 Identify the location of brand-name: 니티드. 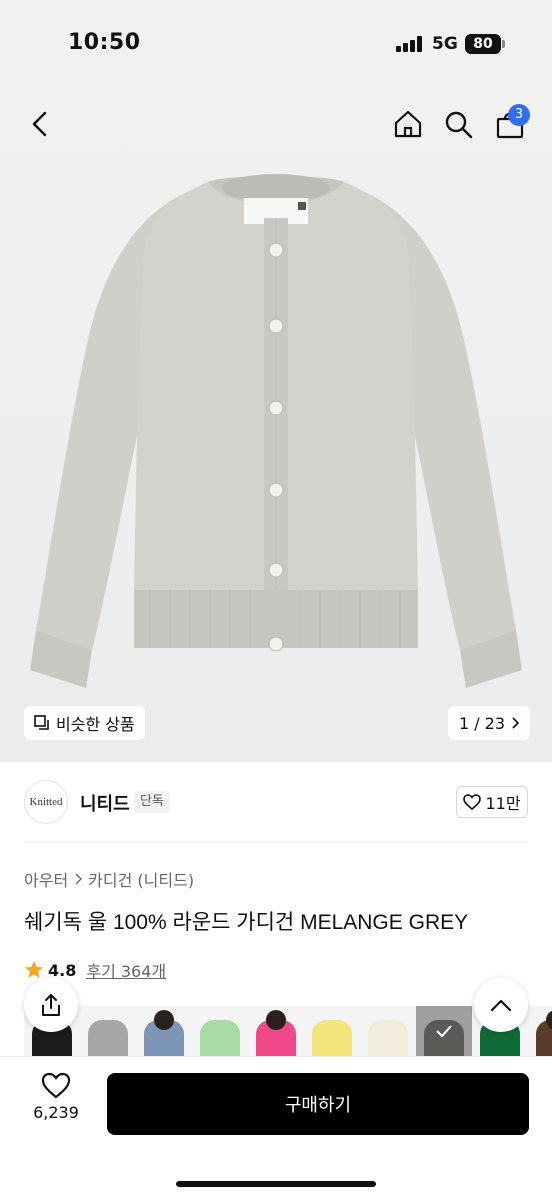
(105, 803).